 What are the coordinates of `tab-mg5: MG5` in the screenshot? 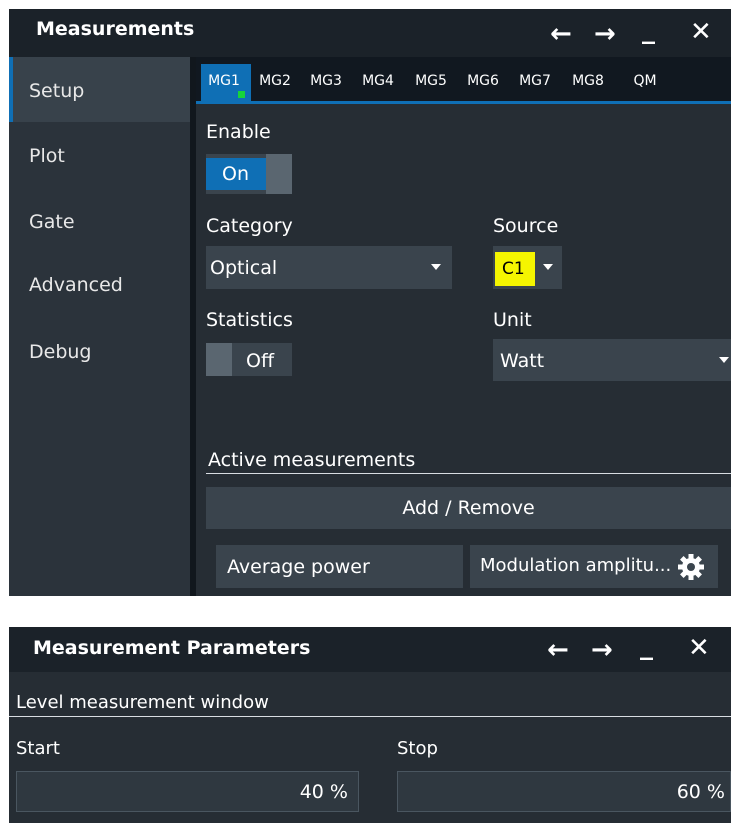 It's located at (431, 81).